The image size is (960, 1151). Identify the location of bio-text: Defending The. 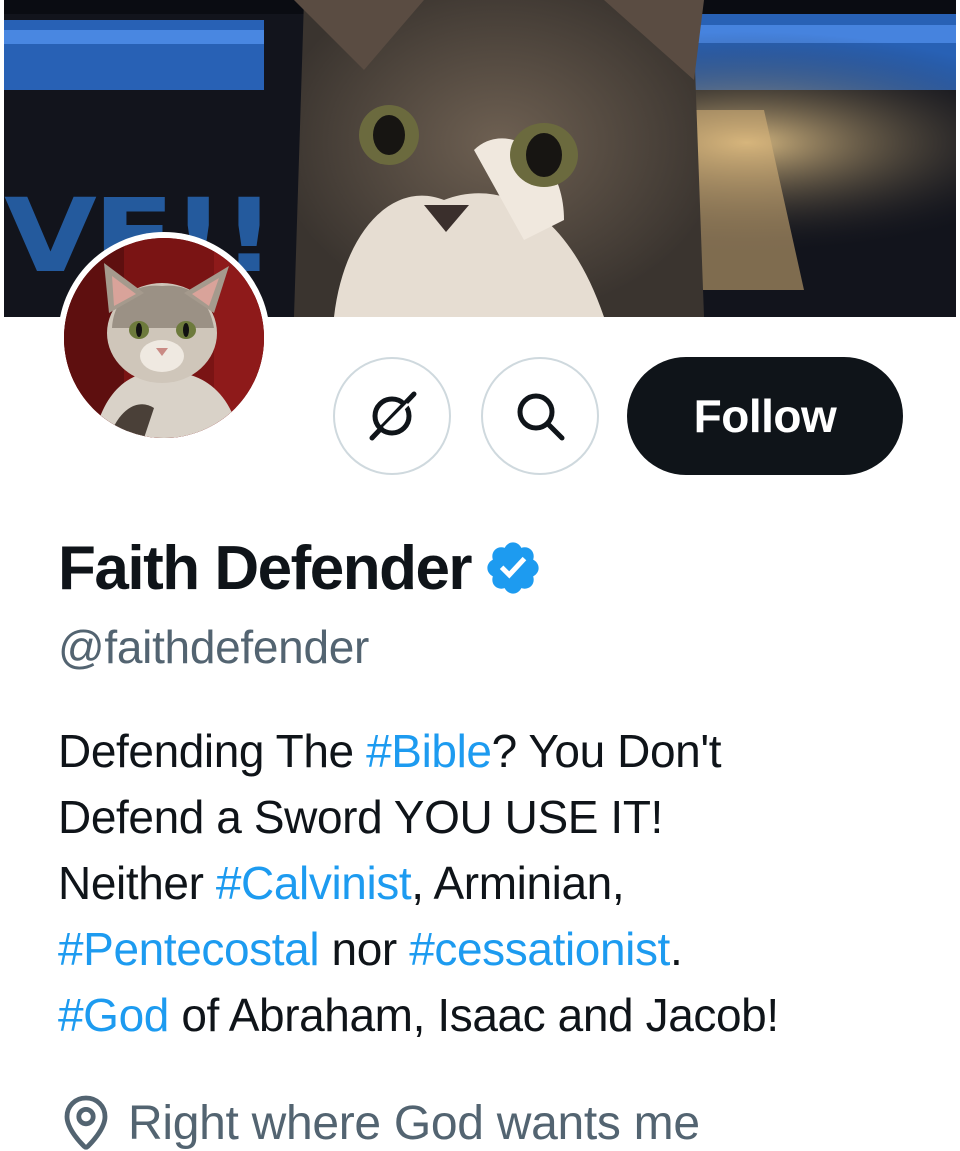
(212, 751).